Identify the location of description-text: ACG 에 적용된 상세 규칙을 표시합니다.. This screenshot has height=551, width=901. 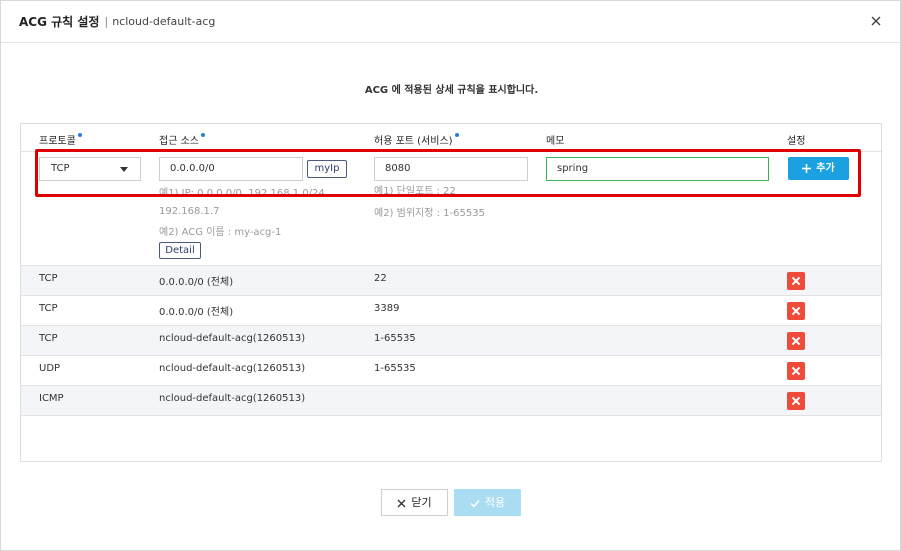
(451, 90).